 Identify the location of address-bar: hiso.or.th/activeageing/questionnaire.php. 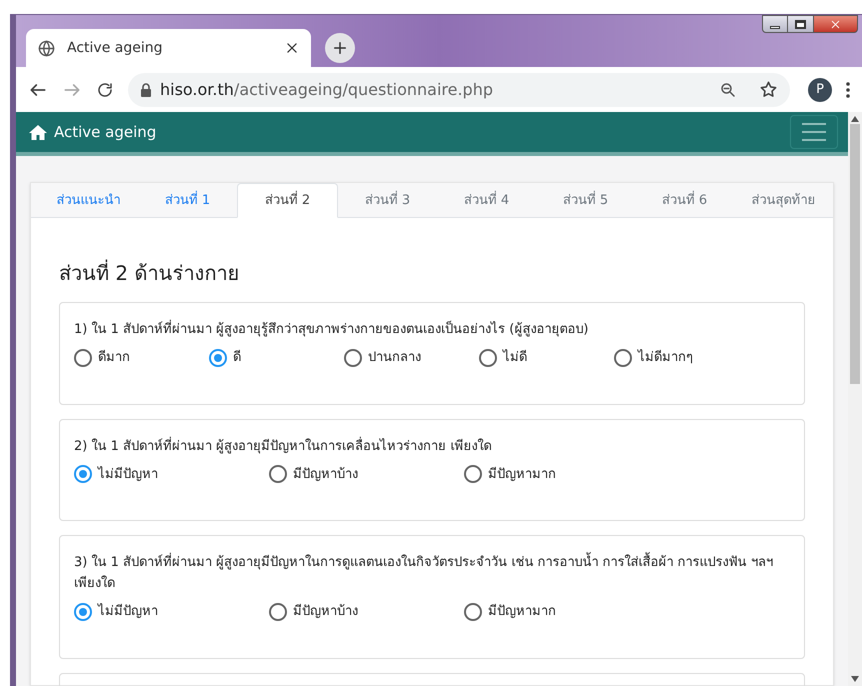
(459, 89).